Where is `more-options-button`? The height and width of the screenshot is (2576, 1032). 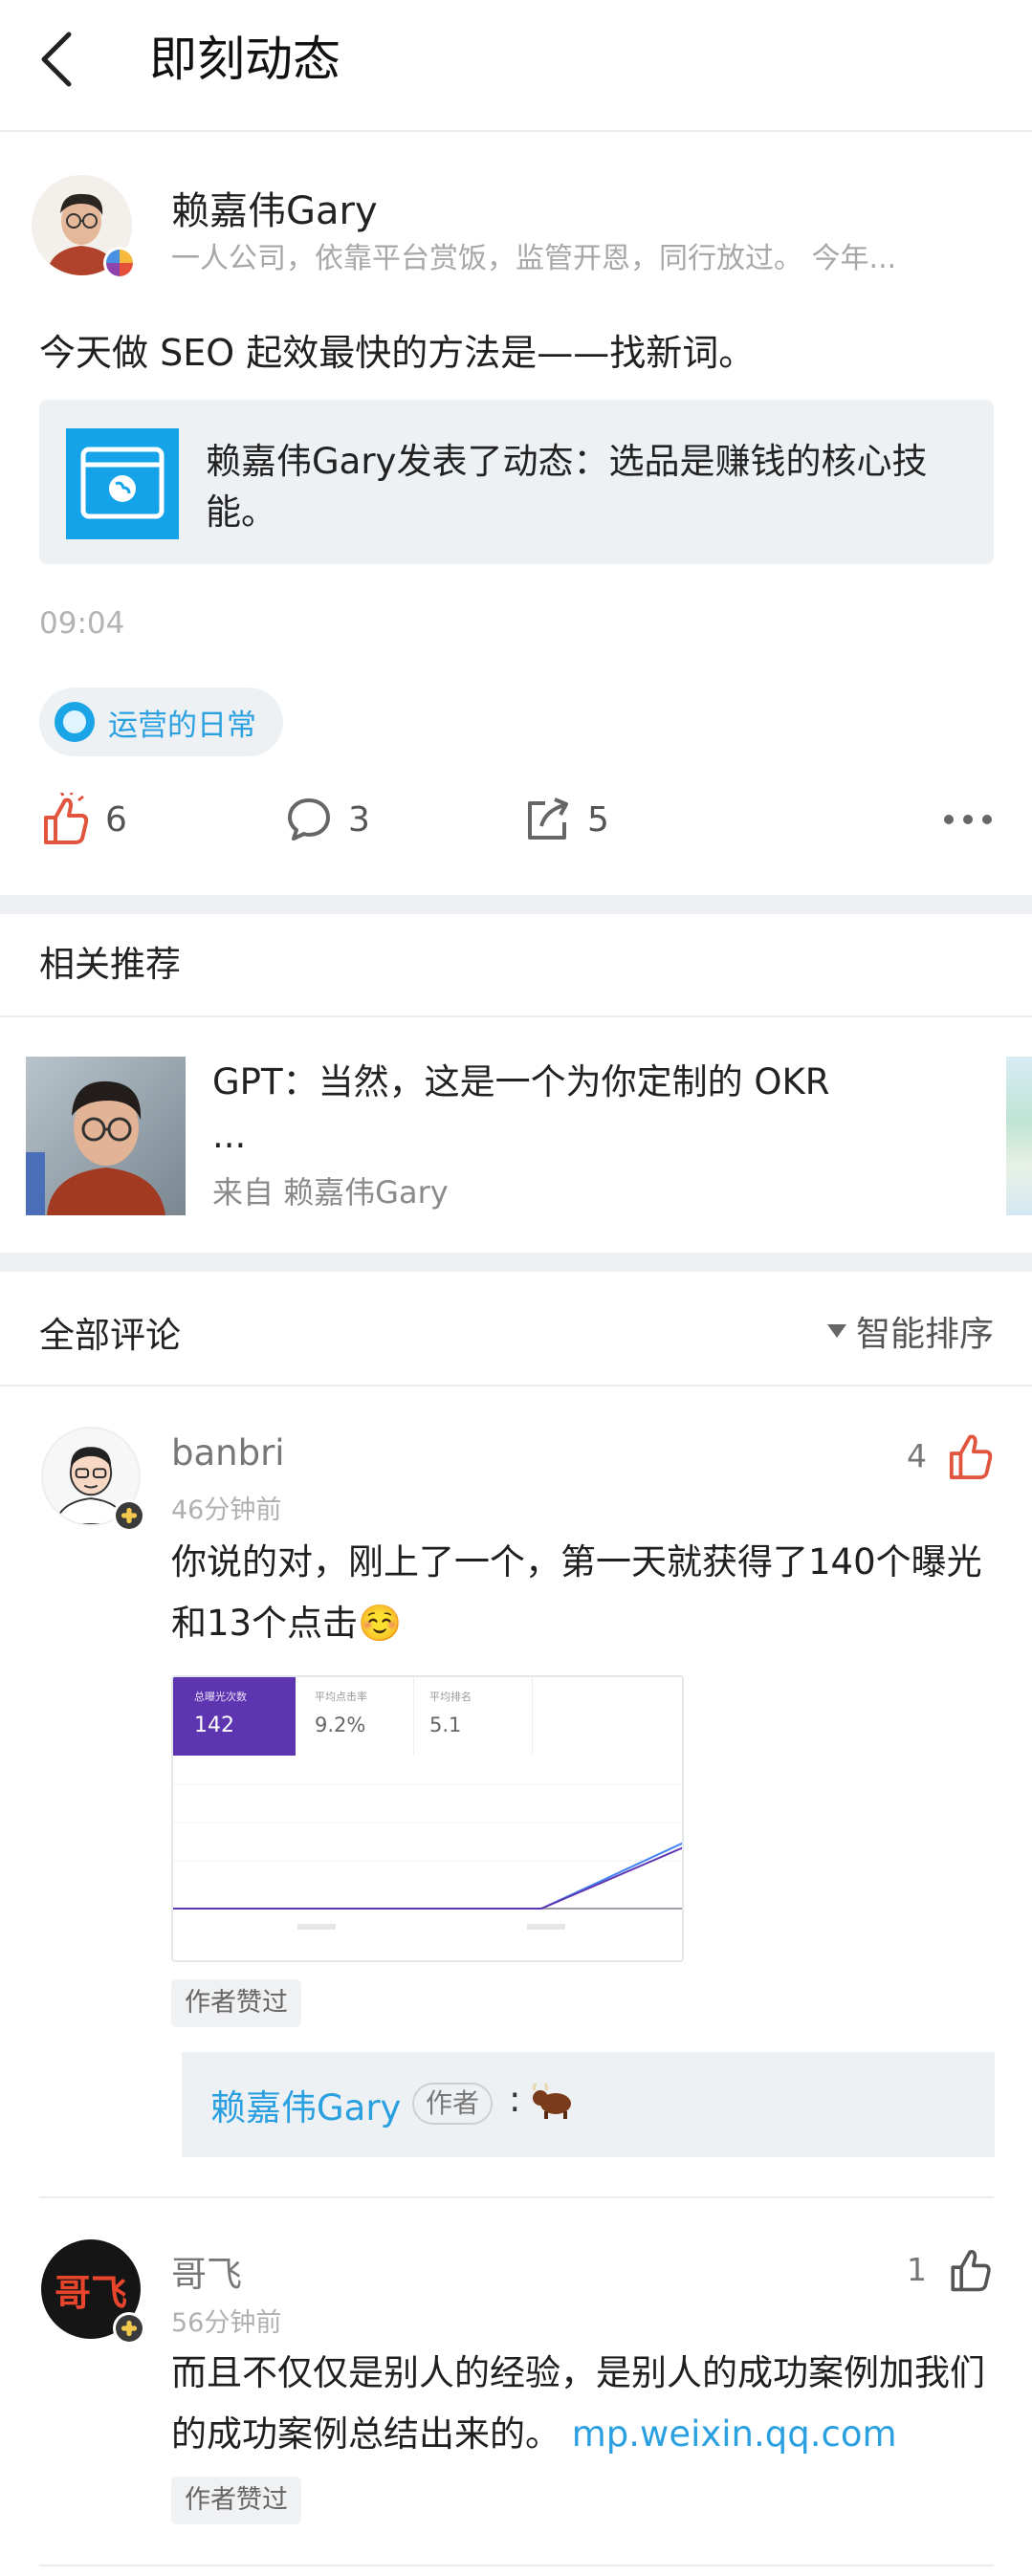
more-options-button is located at coordinates (968, 819).